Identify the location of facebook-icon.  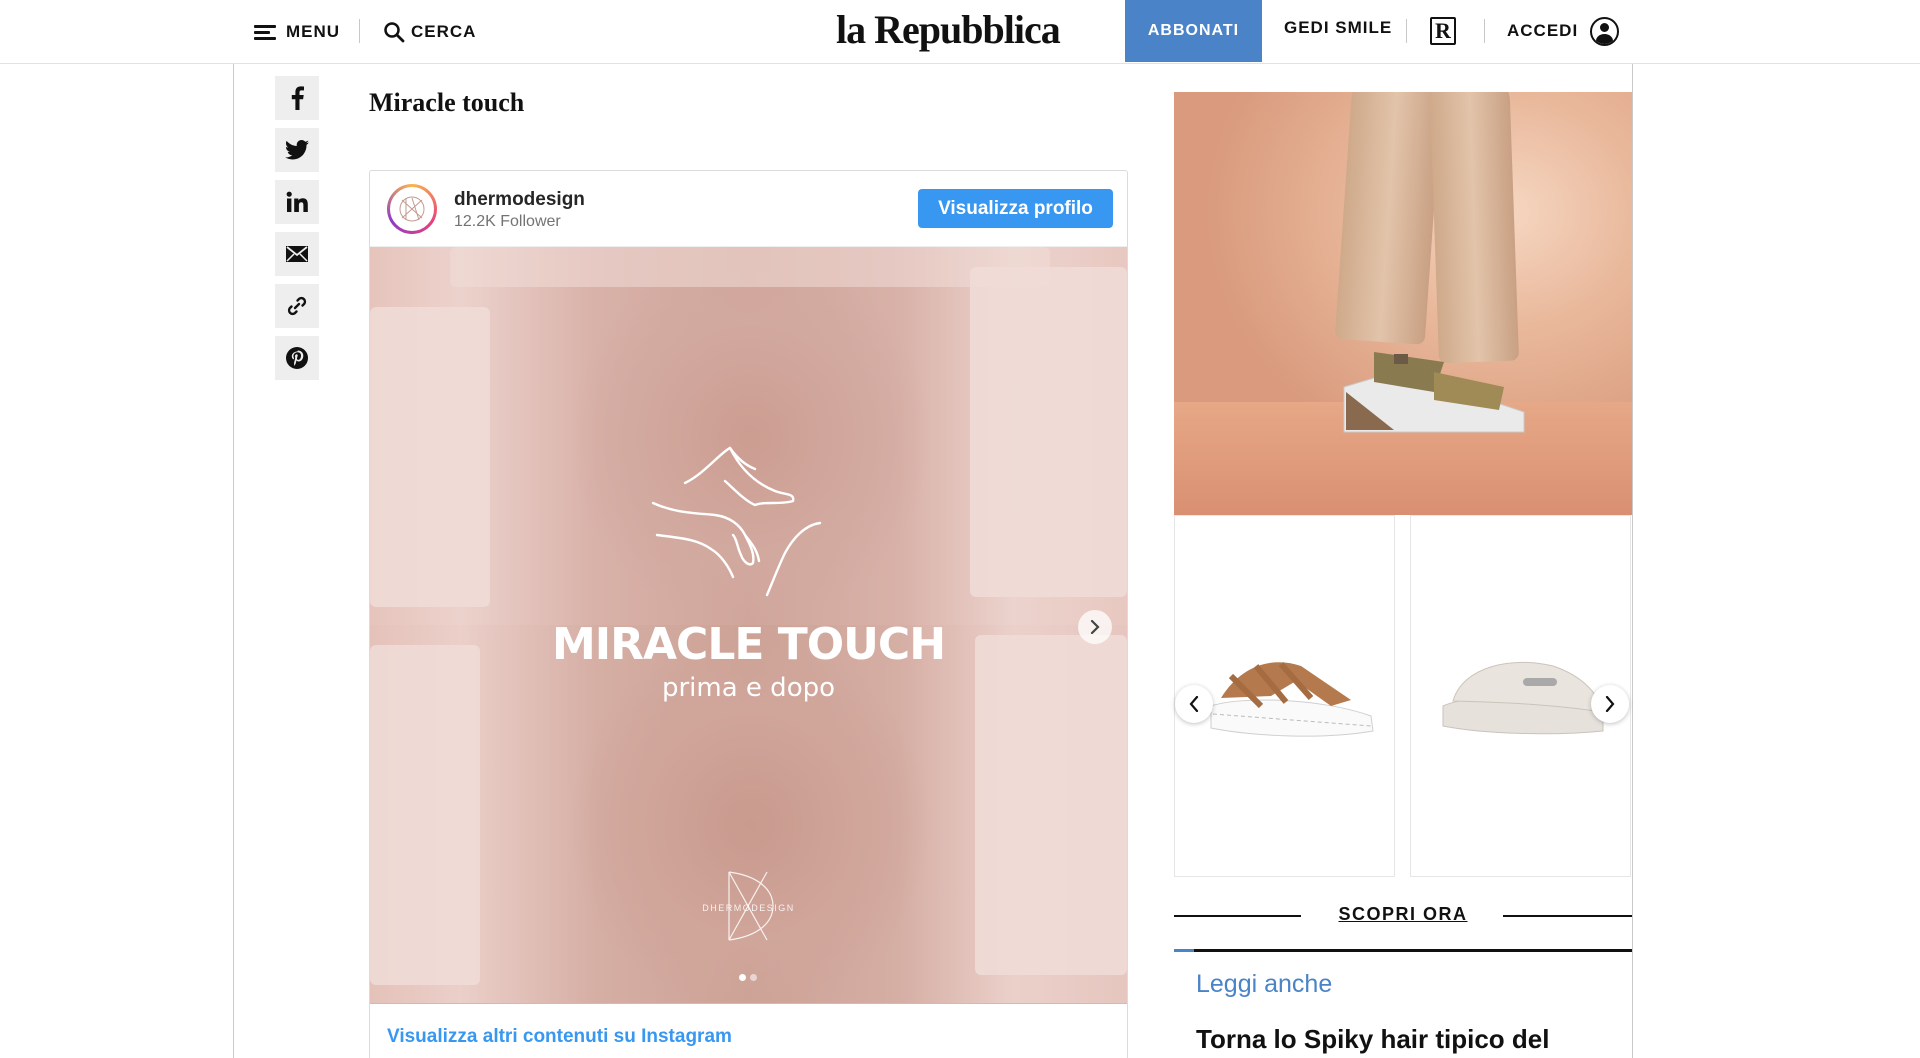
(297, 98).